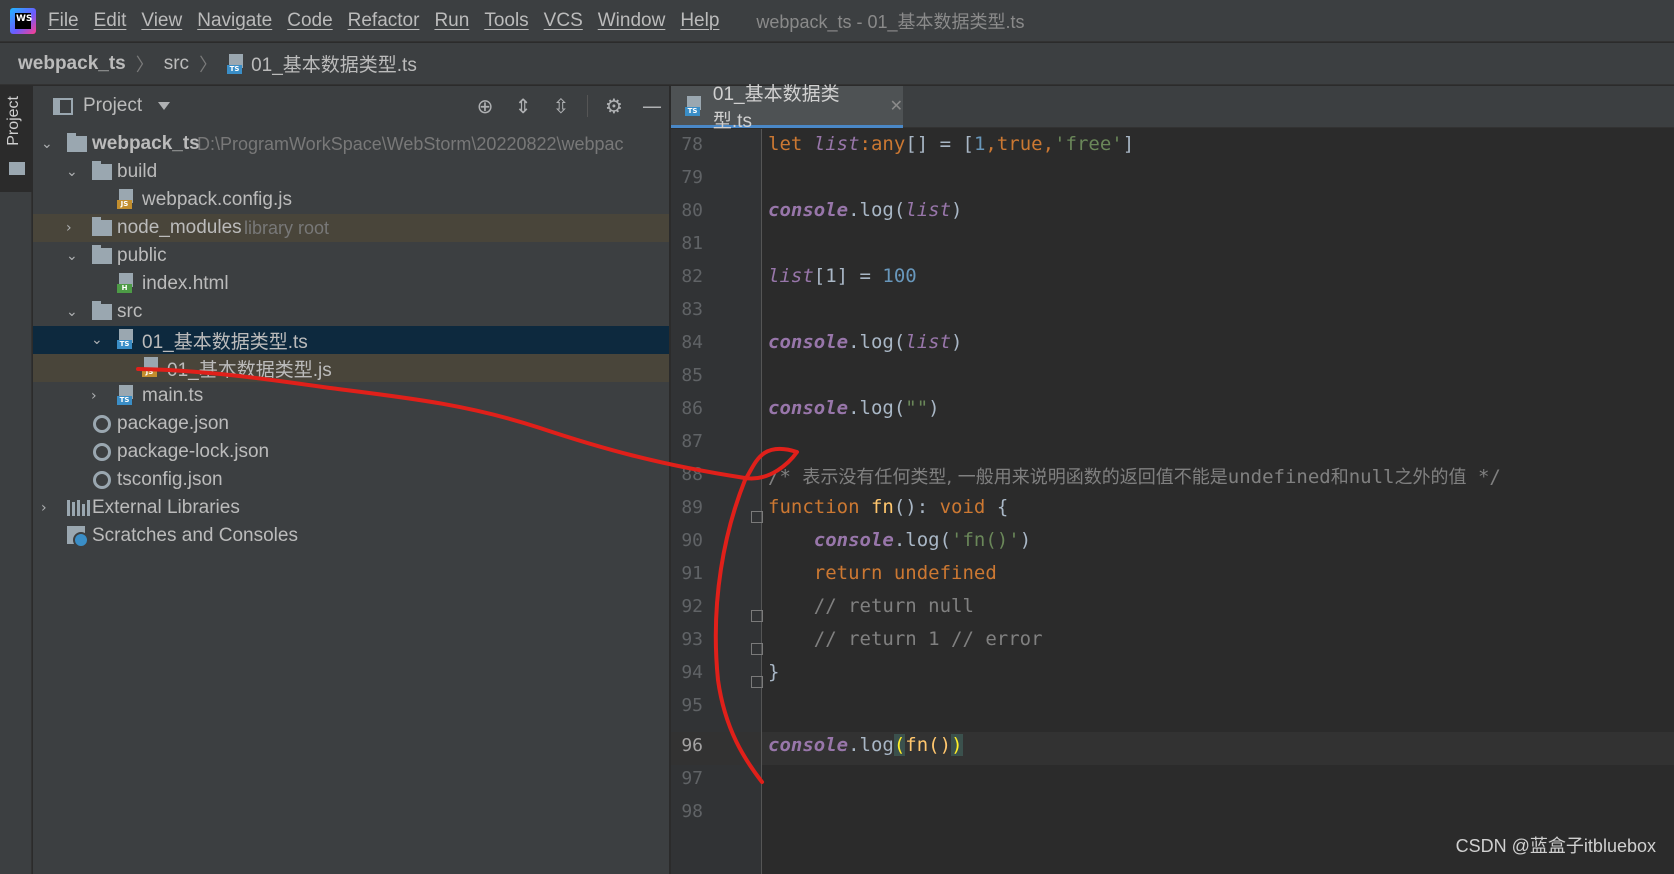  Describe the element at coordinates (23, 20) in the screenshot. I see `webstorm-logo-icon: WS` at that location.